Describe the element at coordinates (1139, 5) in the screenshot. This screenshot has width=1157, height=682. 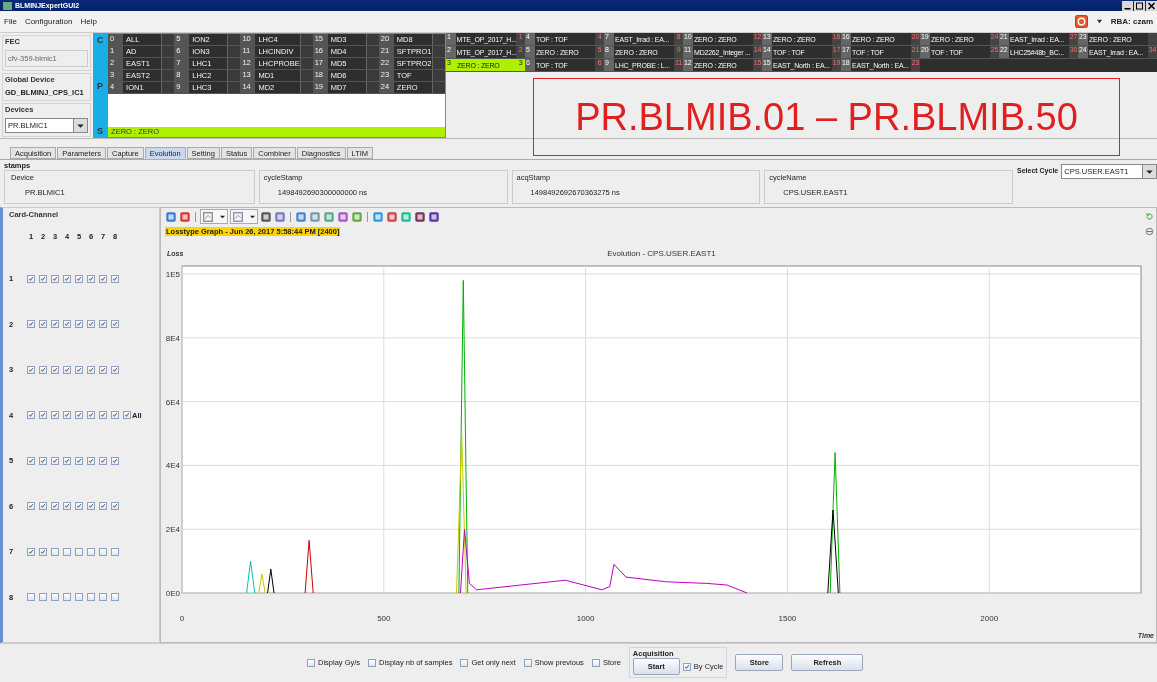
I see `maximize-icon` at that location.